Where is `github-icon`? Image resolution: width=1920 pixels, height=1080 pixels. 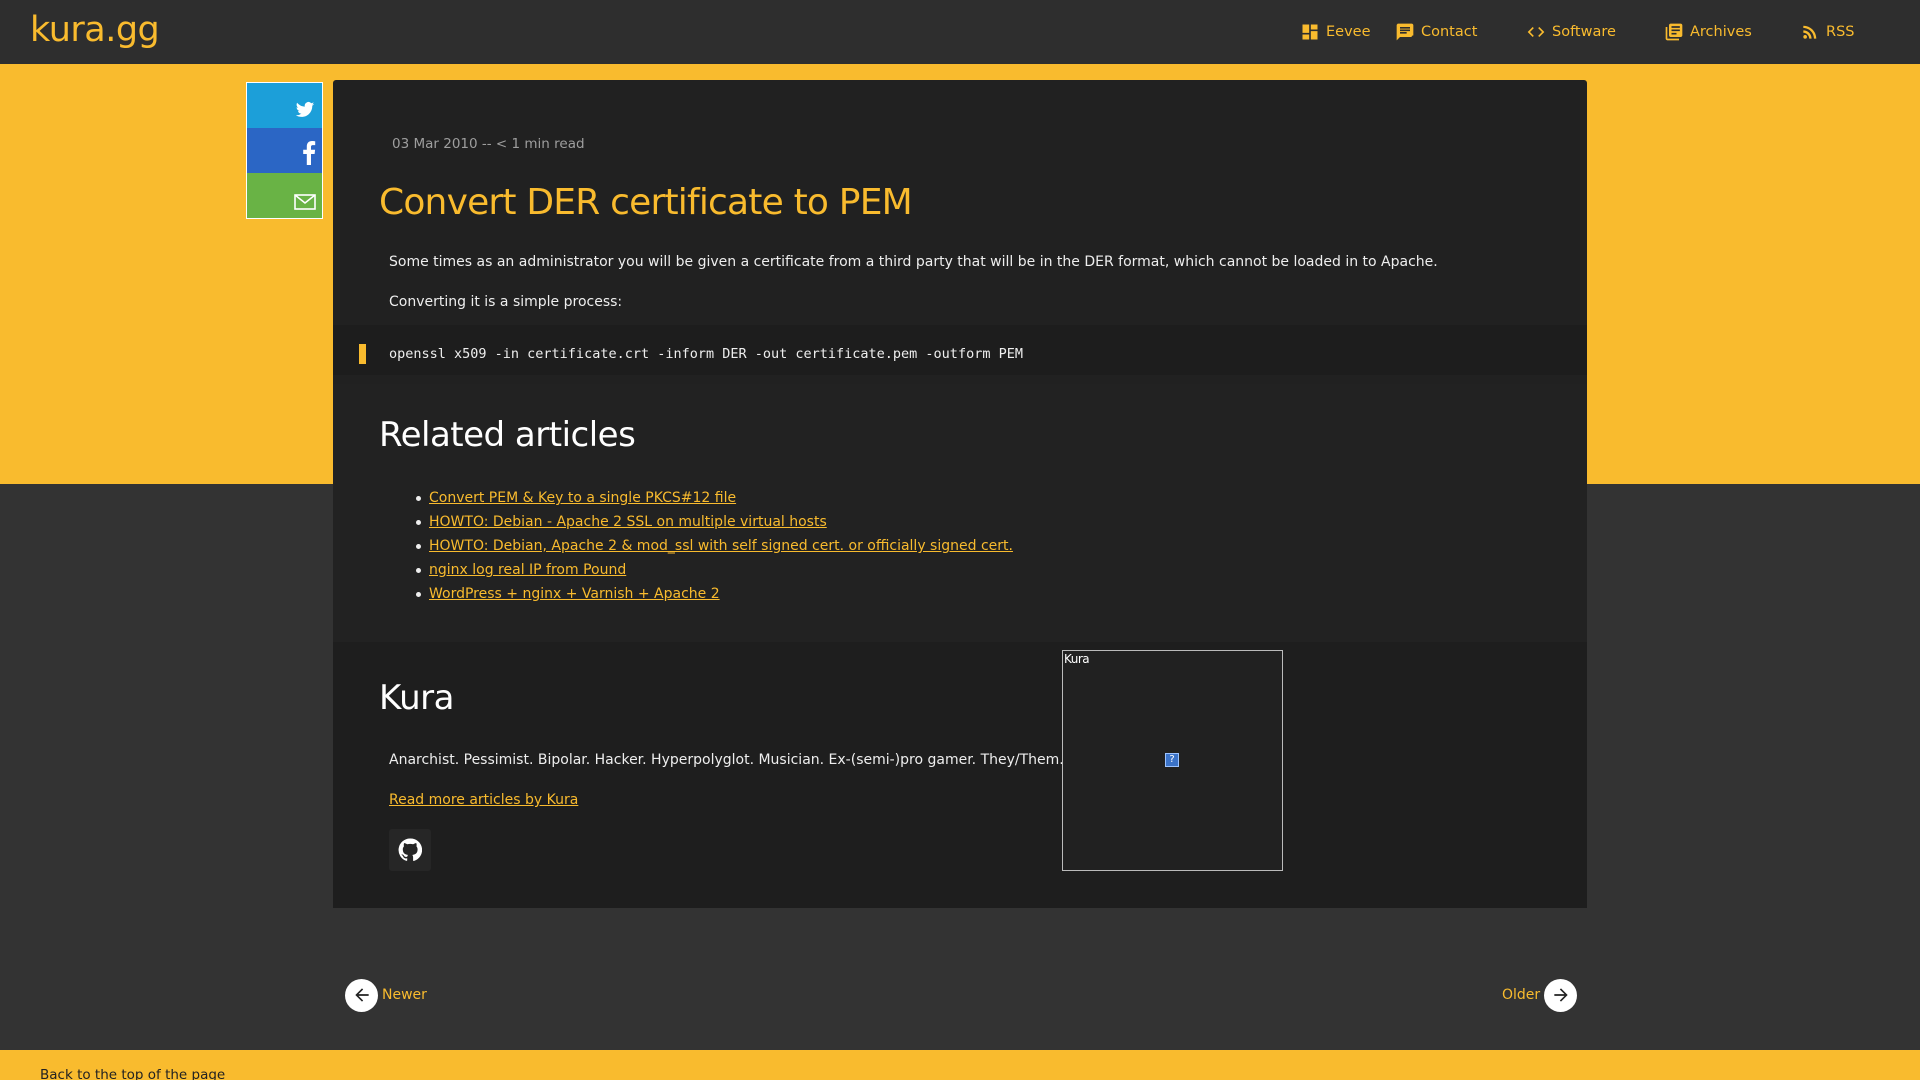 github-icon is located at coordinates (410, 850).